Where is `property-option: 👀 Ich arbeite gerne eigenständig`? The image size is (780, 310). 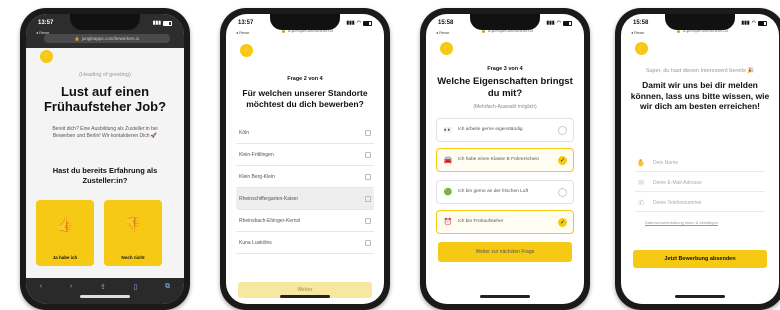
property-option: 👀 Ich arbeite gerne eigenständig is located at coordinates (505, 130).